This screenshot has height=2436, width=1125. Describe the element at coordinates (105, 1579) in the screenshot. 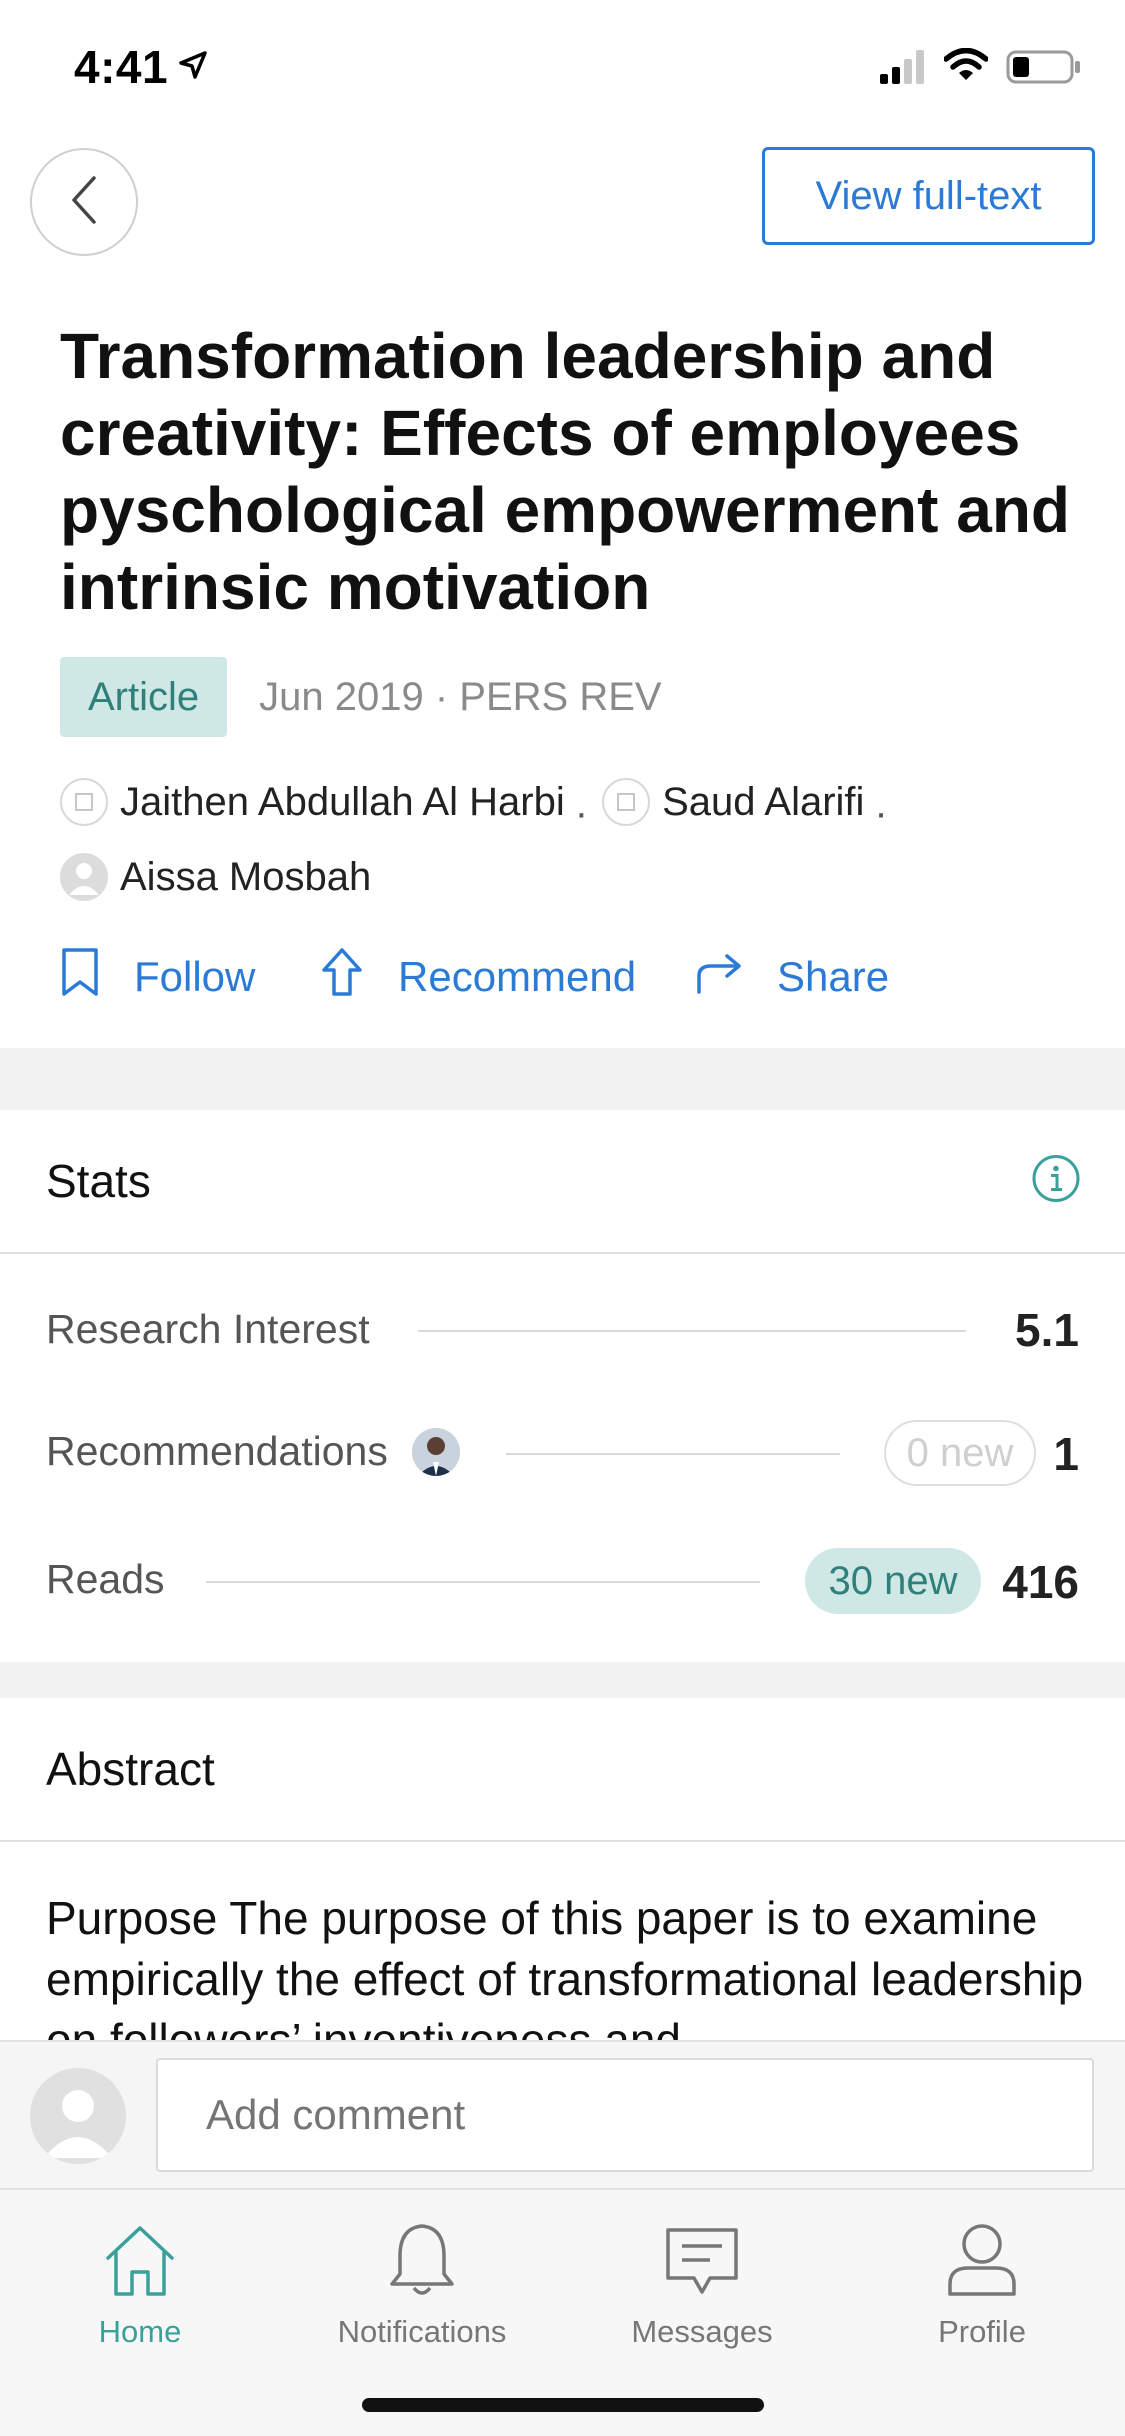

I see `reads-label: Reads` at that location.